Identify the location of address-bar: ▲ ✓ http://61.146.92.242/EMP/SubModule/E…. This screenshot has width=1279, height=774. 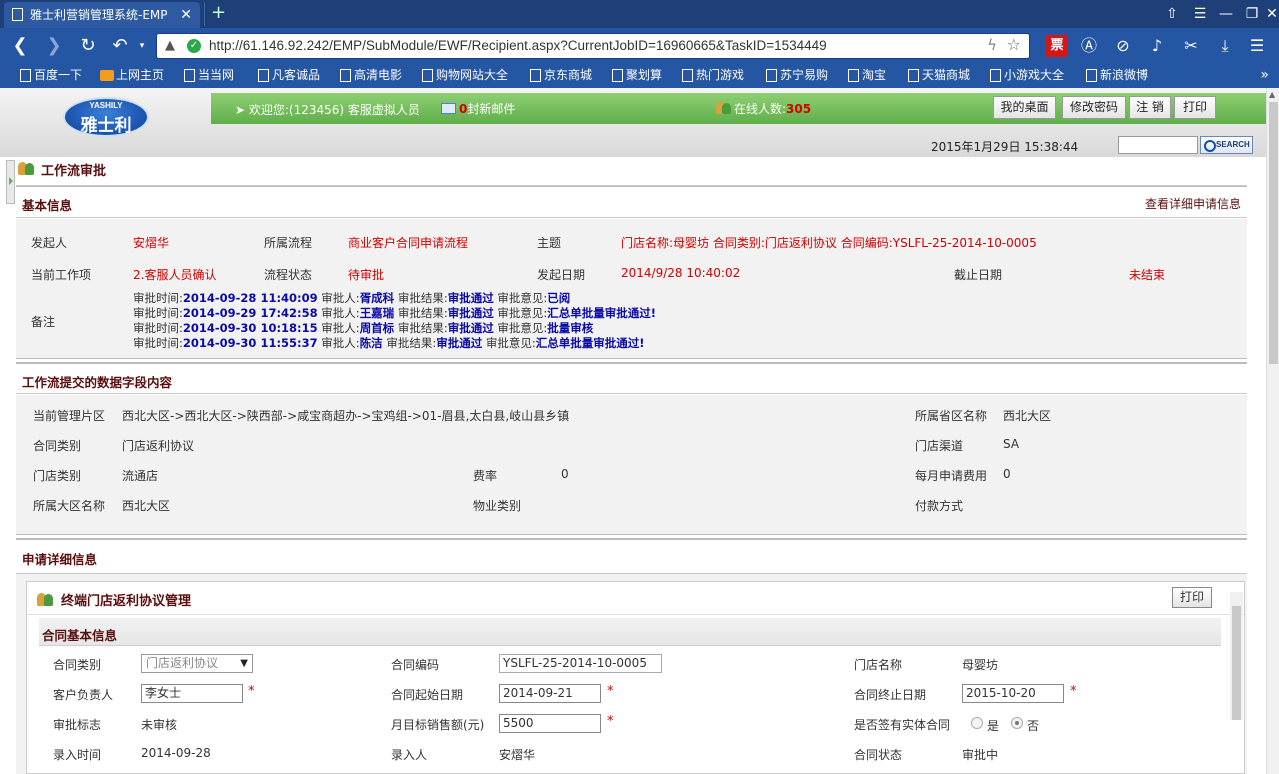
(593, 46).